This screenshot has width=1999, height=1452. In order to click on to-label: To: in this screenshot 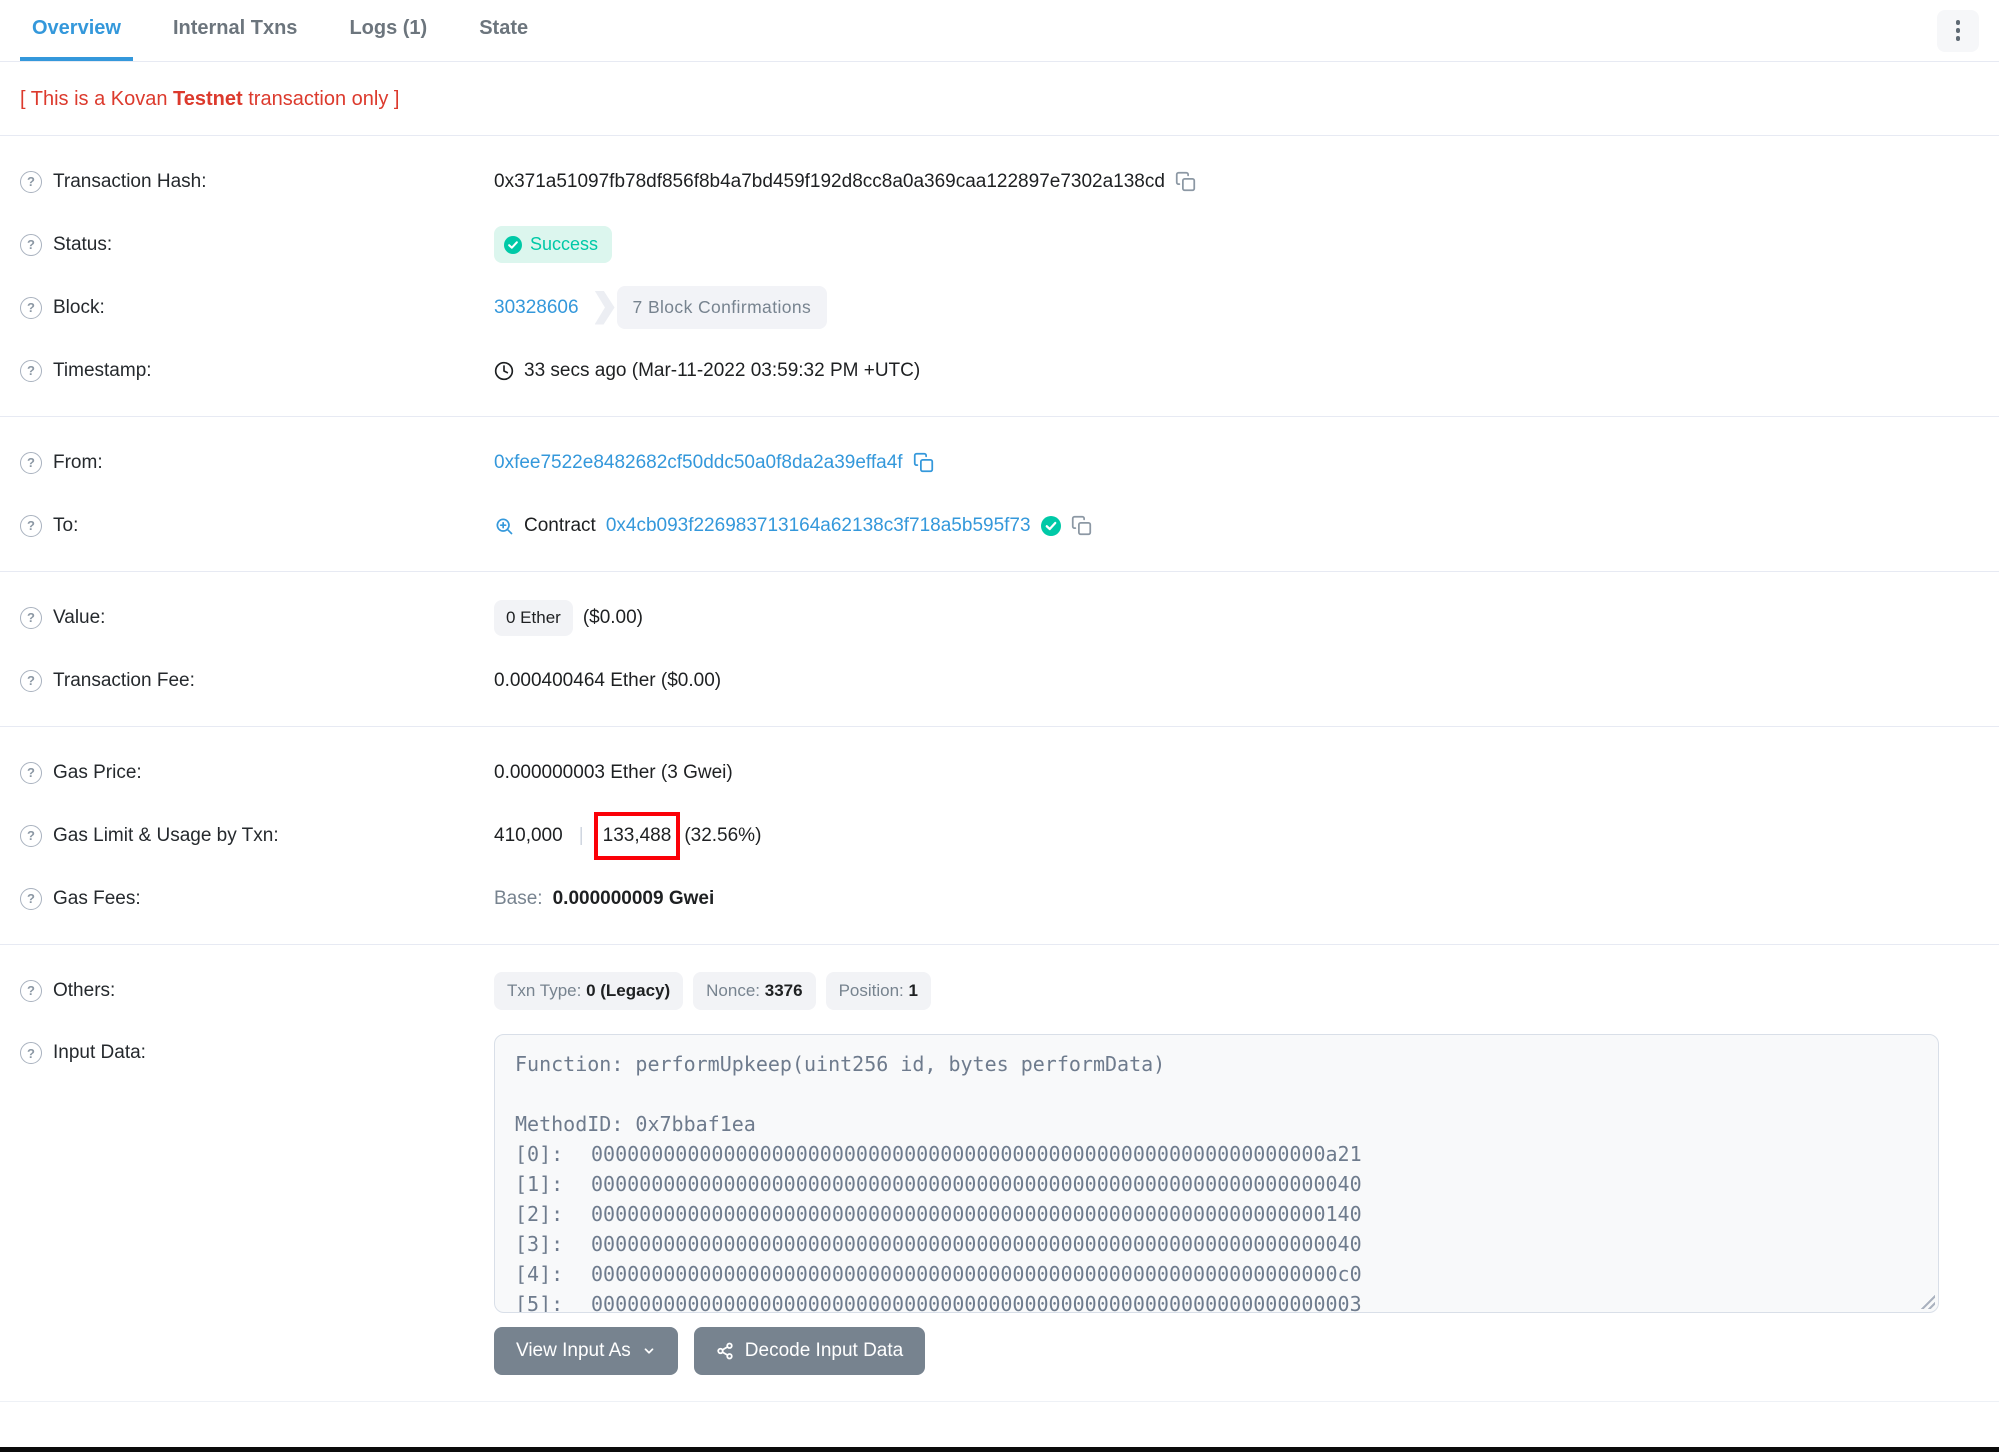, I will do `click(66, 525)`.